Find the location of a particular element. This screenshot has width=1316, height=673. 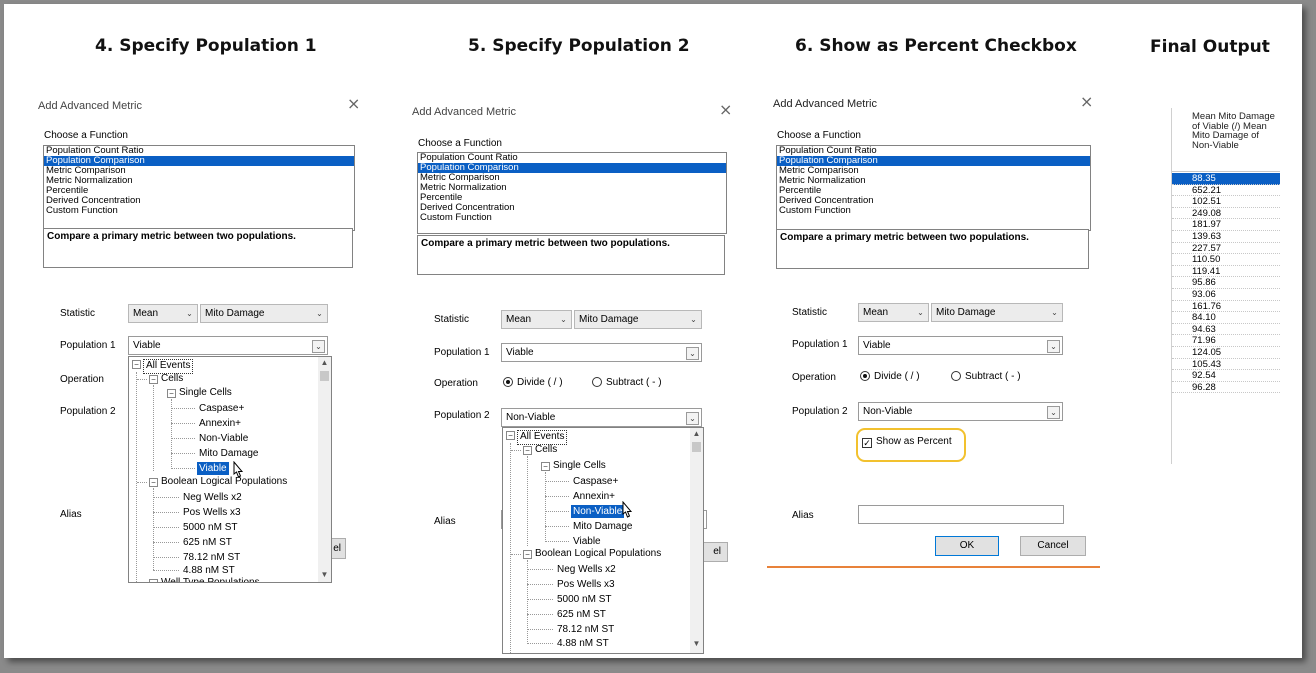

tree-item-viable-selected: Viable is located at coordinates (213, 468).